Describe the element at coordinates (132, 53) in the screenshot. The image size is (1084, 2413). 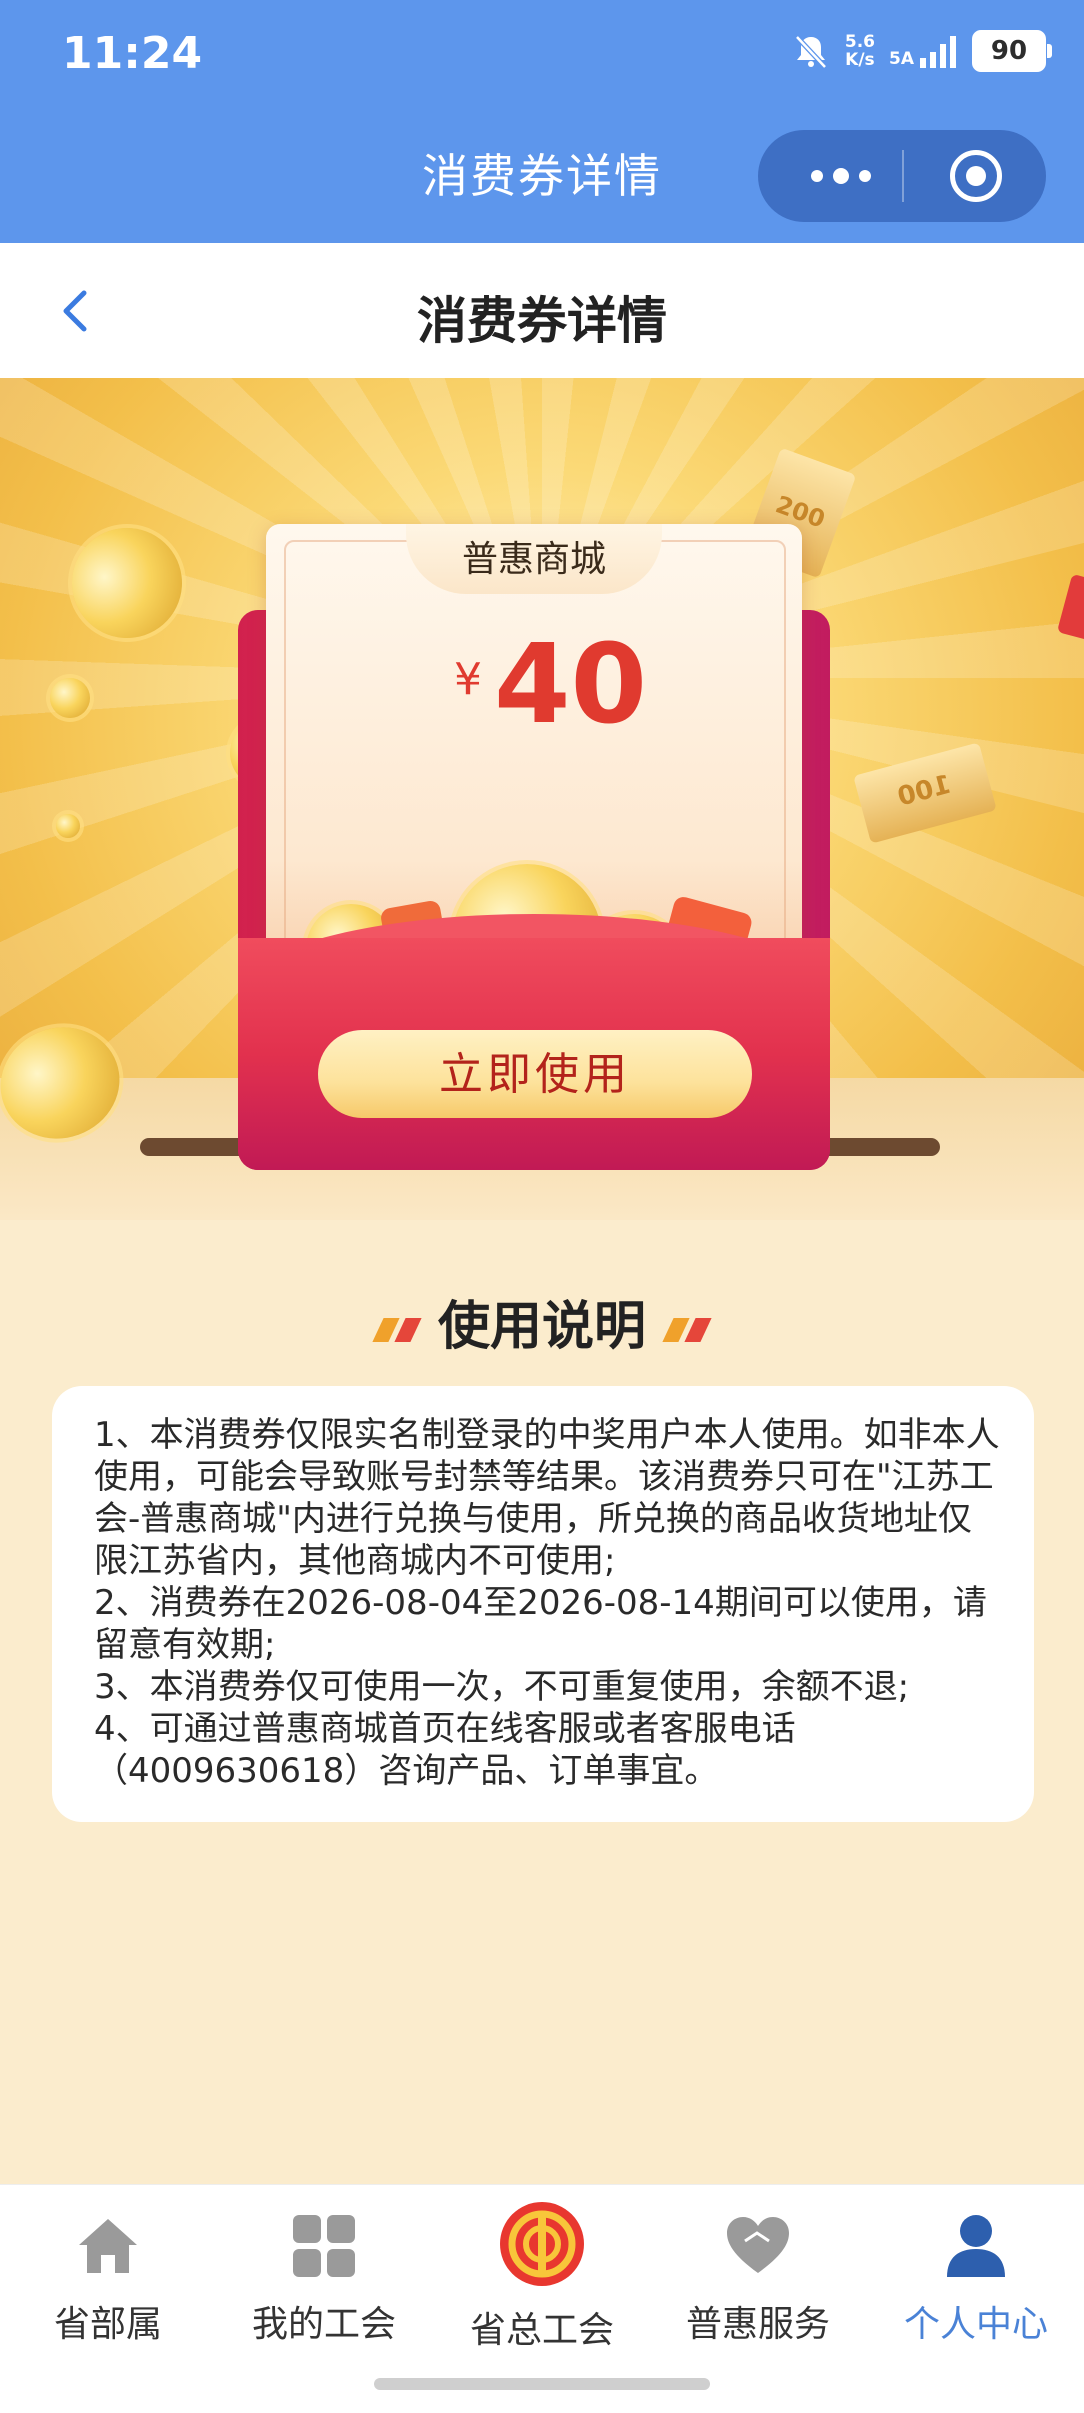
I see `status-time: 11:24` at that location.